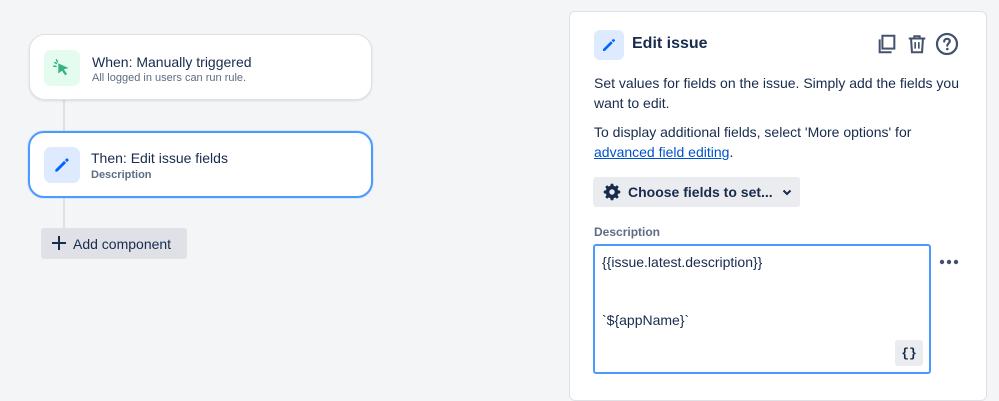 The width and height of the screenshot is (999, 401). Describe the element at coordinates (627, 232) in the screenshot. I see `description-field-label: Description` at that location.